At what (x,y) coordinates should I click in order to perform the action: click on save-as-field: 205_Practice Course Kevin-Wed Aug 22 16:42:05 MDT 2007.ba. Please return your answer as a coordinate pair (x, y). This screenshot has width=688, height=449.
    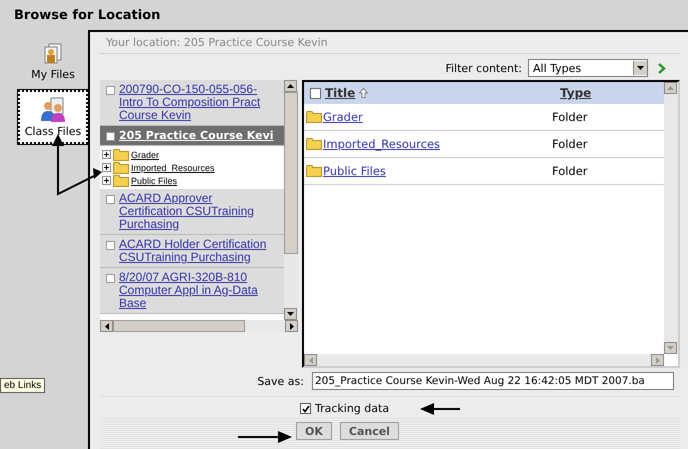
    Looking at the image, I should click on (493, 381).